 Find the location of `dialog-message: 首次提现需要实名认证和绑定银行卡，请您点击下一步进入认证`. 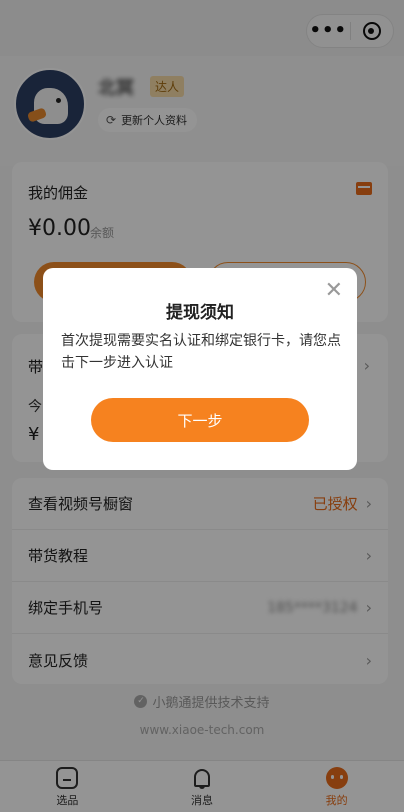

dialog-message: 首次提现需要实名认证和绑定银行卡，请您点击下一步进入认证 is located at coordinates (201, 352).